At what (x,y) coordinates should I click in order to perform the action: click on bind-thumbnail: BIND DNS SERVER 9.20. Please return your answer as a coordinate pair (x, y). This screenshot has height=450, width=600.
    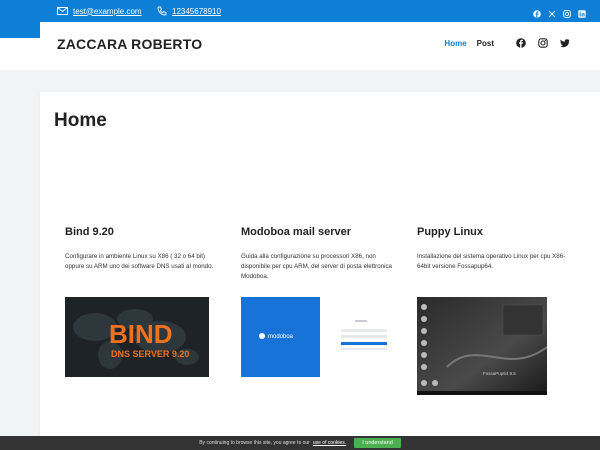
    Looking at the image, I should click on (137, 337).